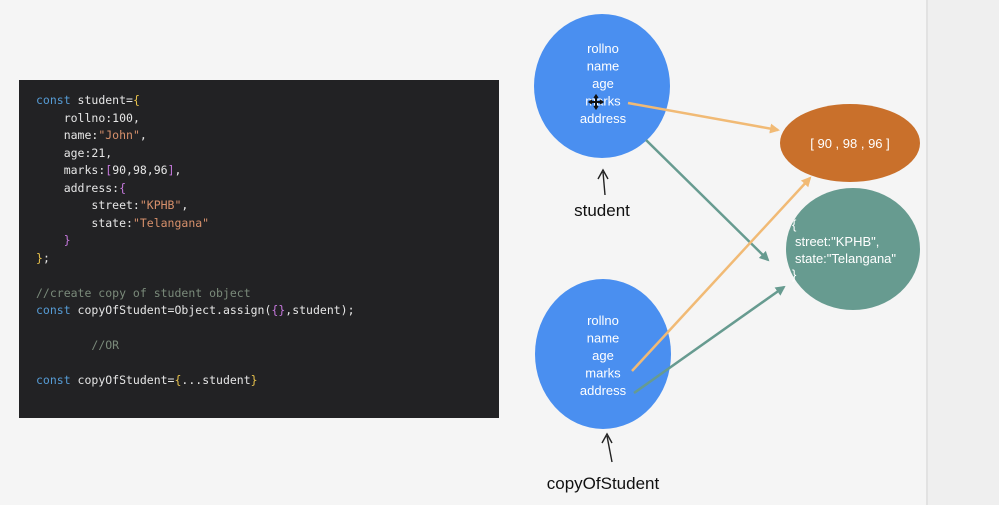 The image size is (999, 505). I want to click on student-pointer-arrow, so click(604, 183).